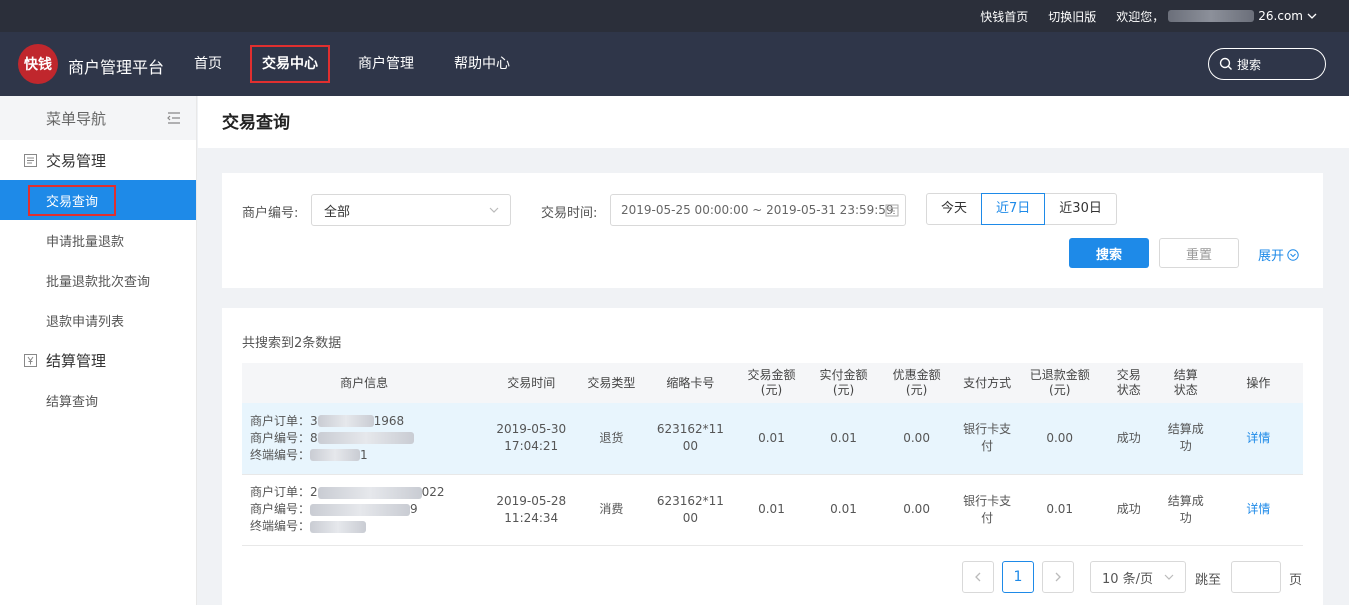 The image size is (1349, 605). What do you see at coordinates (1080, 209) in the screenshot?
I see `range-30-days-button: 近30日` at bounding box center [1080, 209].